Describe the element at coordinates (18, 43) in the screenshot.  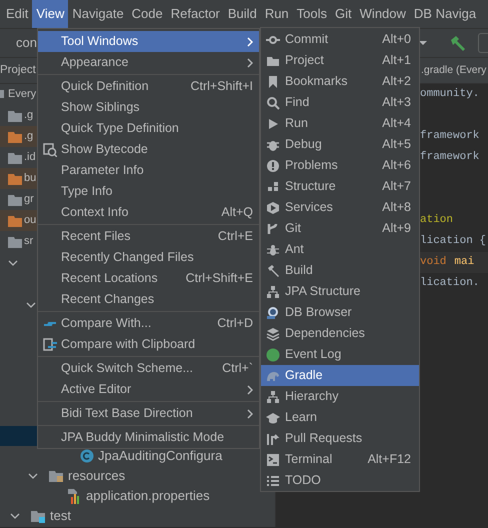
I see `breadcrumb: con` at that location.